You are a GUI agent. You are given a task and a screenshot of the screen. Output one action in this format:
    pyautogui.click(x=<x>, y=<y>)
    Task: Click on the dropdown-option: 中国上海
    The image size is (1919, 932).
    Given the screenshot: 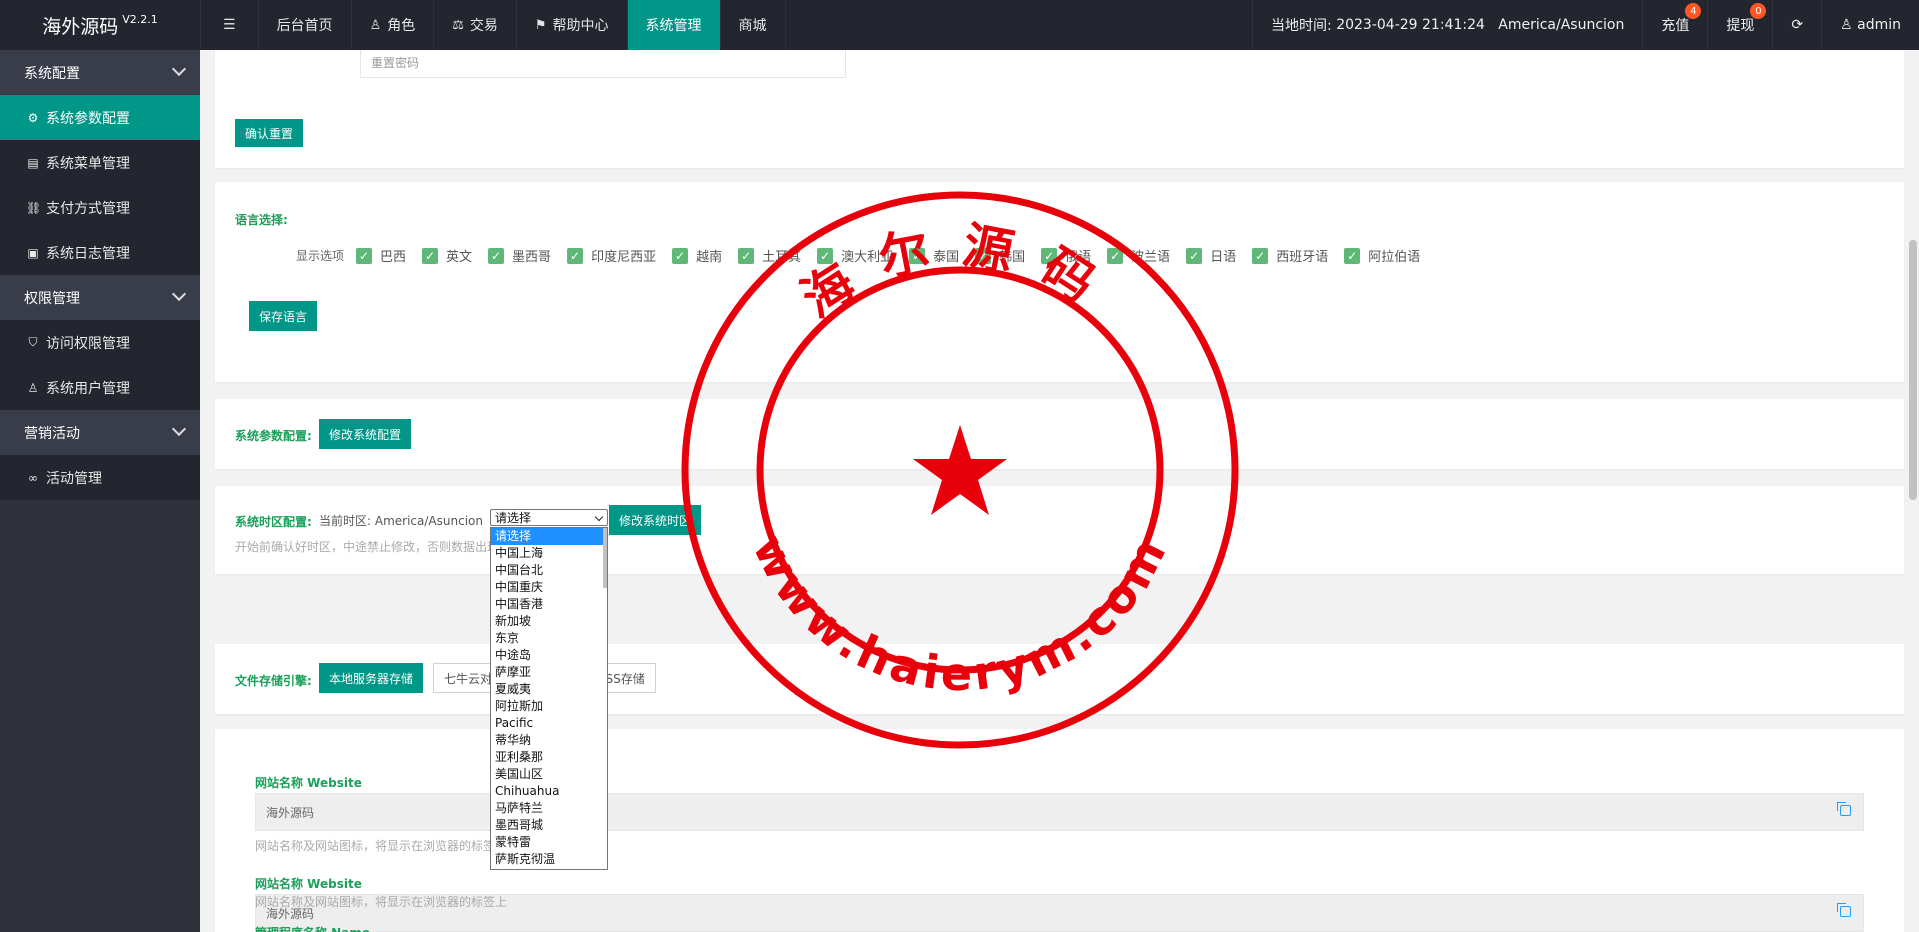 What is the action you would take?
    pyautogui.click(x=549, y=553)
    